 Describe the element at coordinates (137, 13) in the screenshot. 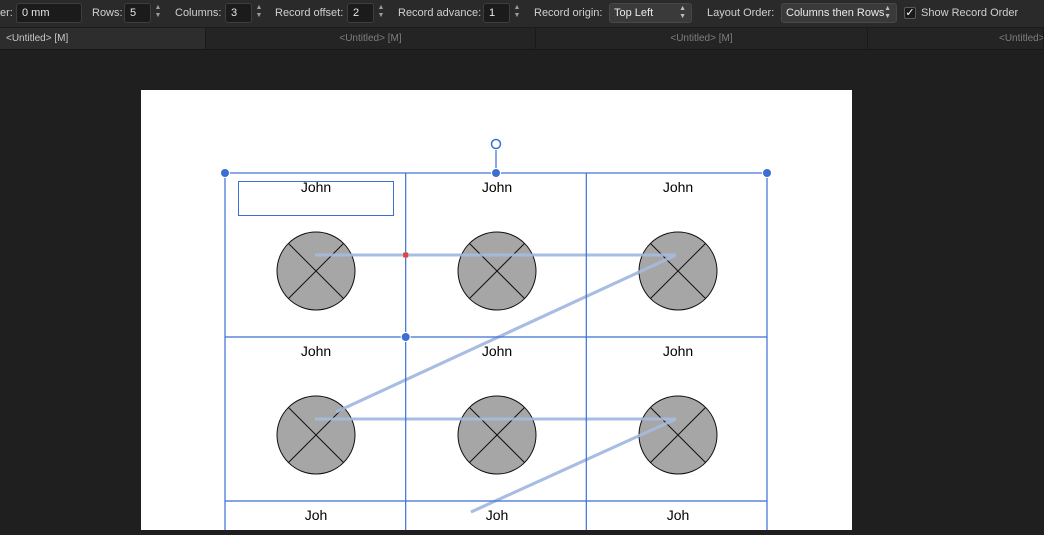

I see `rows-input: 5` at that location.